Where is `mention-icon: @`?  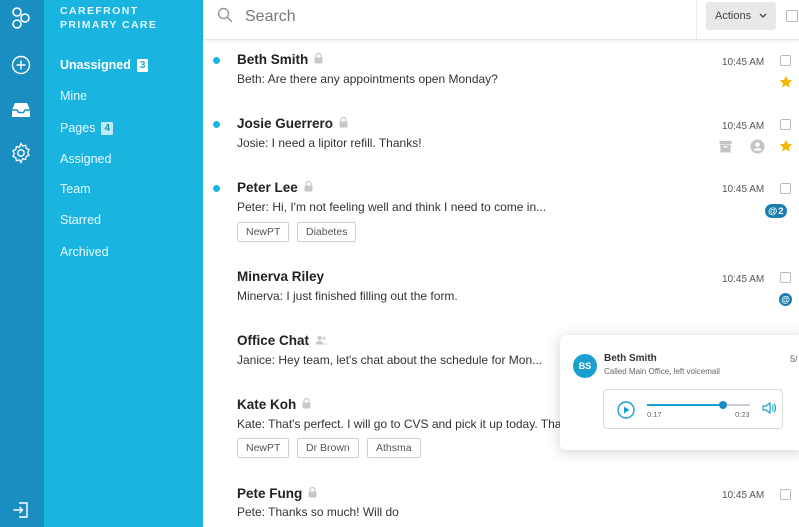
mention-icon: @ is located at coordinates (785, 302).